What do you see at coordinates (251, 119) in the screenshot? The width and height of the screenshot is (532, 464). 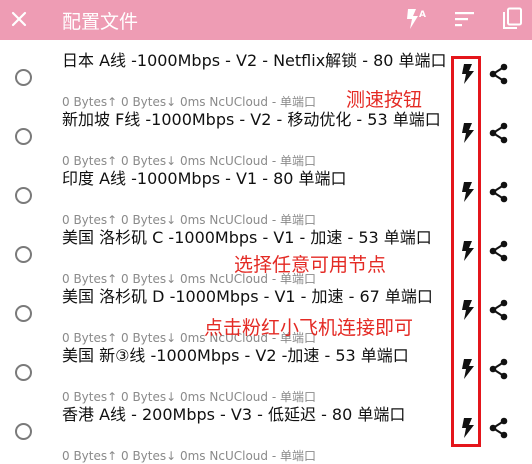 I see `profile-name: 新加坡 F线 -1000Mbps - V2 - 移动优化 - 53 单端口` at bounding box center [251, 119].